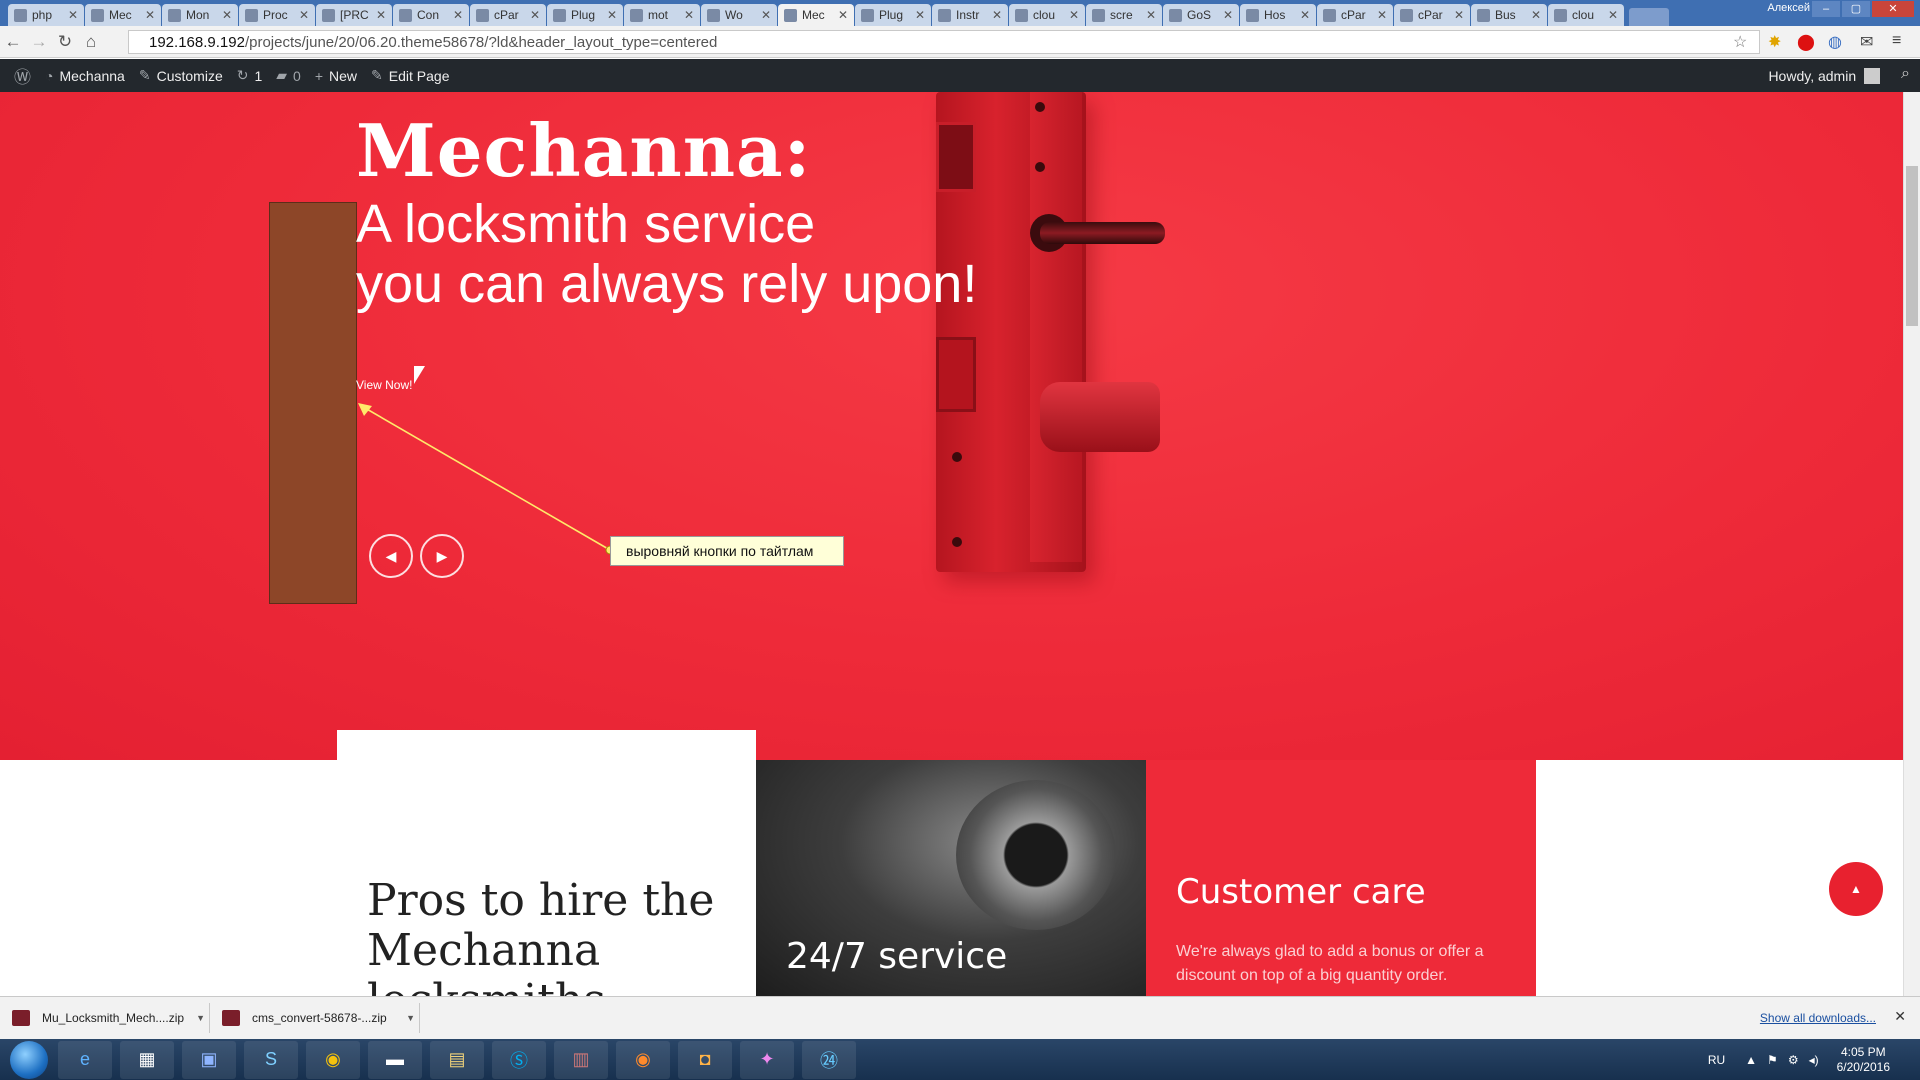 The image size is (1920, 1080). Describe the element at coordinates (1772, 1060) in the screenshot. I see `flag-icon: ⚑` at that location.